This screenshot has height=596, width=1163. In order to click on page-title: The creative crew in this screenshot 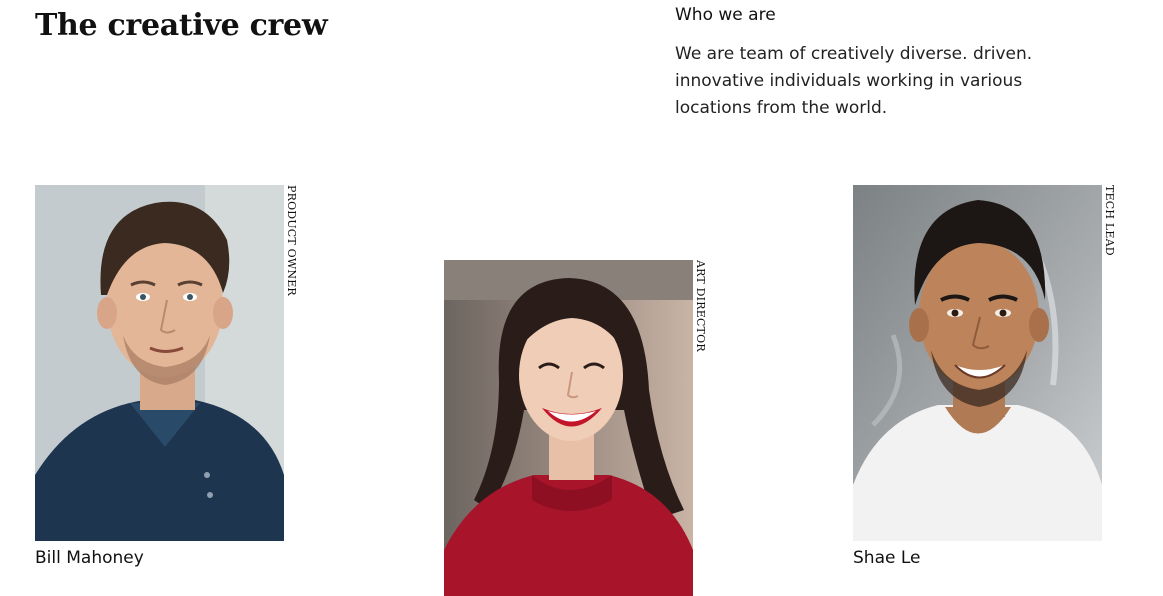, I will do `click(181, 25)`.